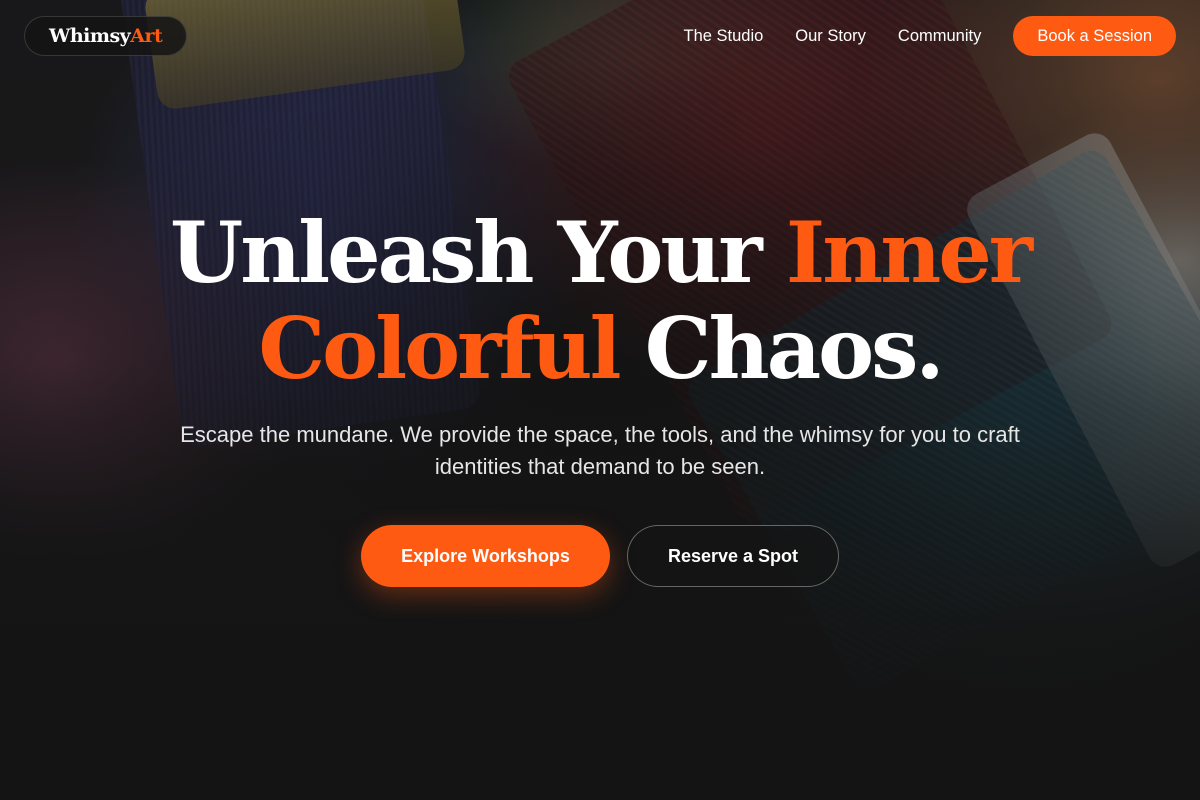 This screenshot has width=1200, height=800. I want to click on headline-line2-accent: Colorful, so click(439, 348).